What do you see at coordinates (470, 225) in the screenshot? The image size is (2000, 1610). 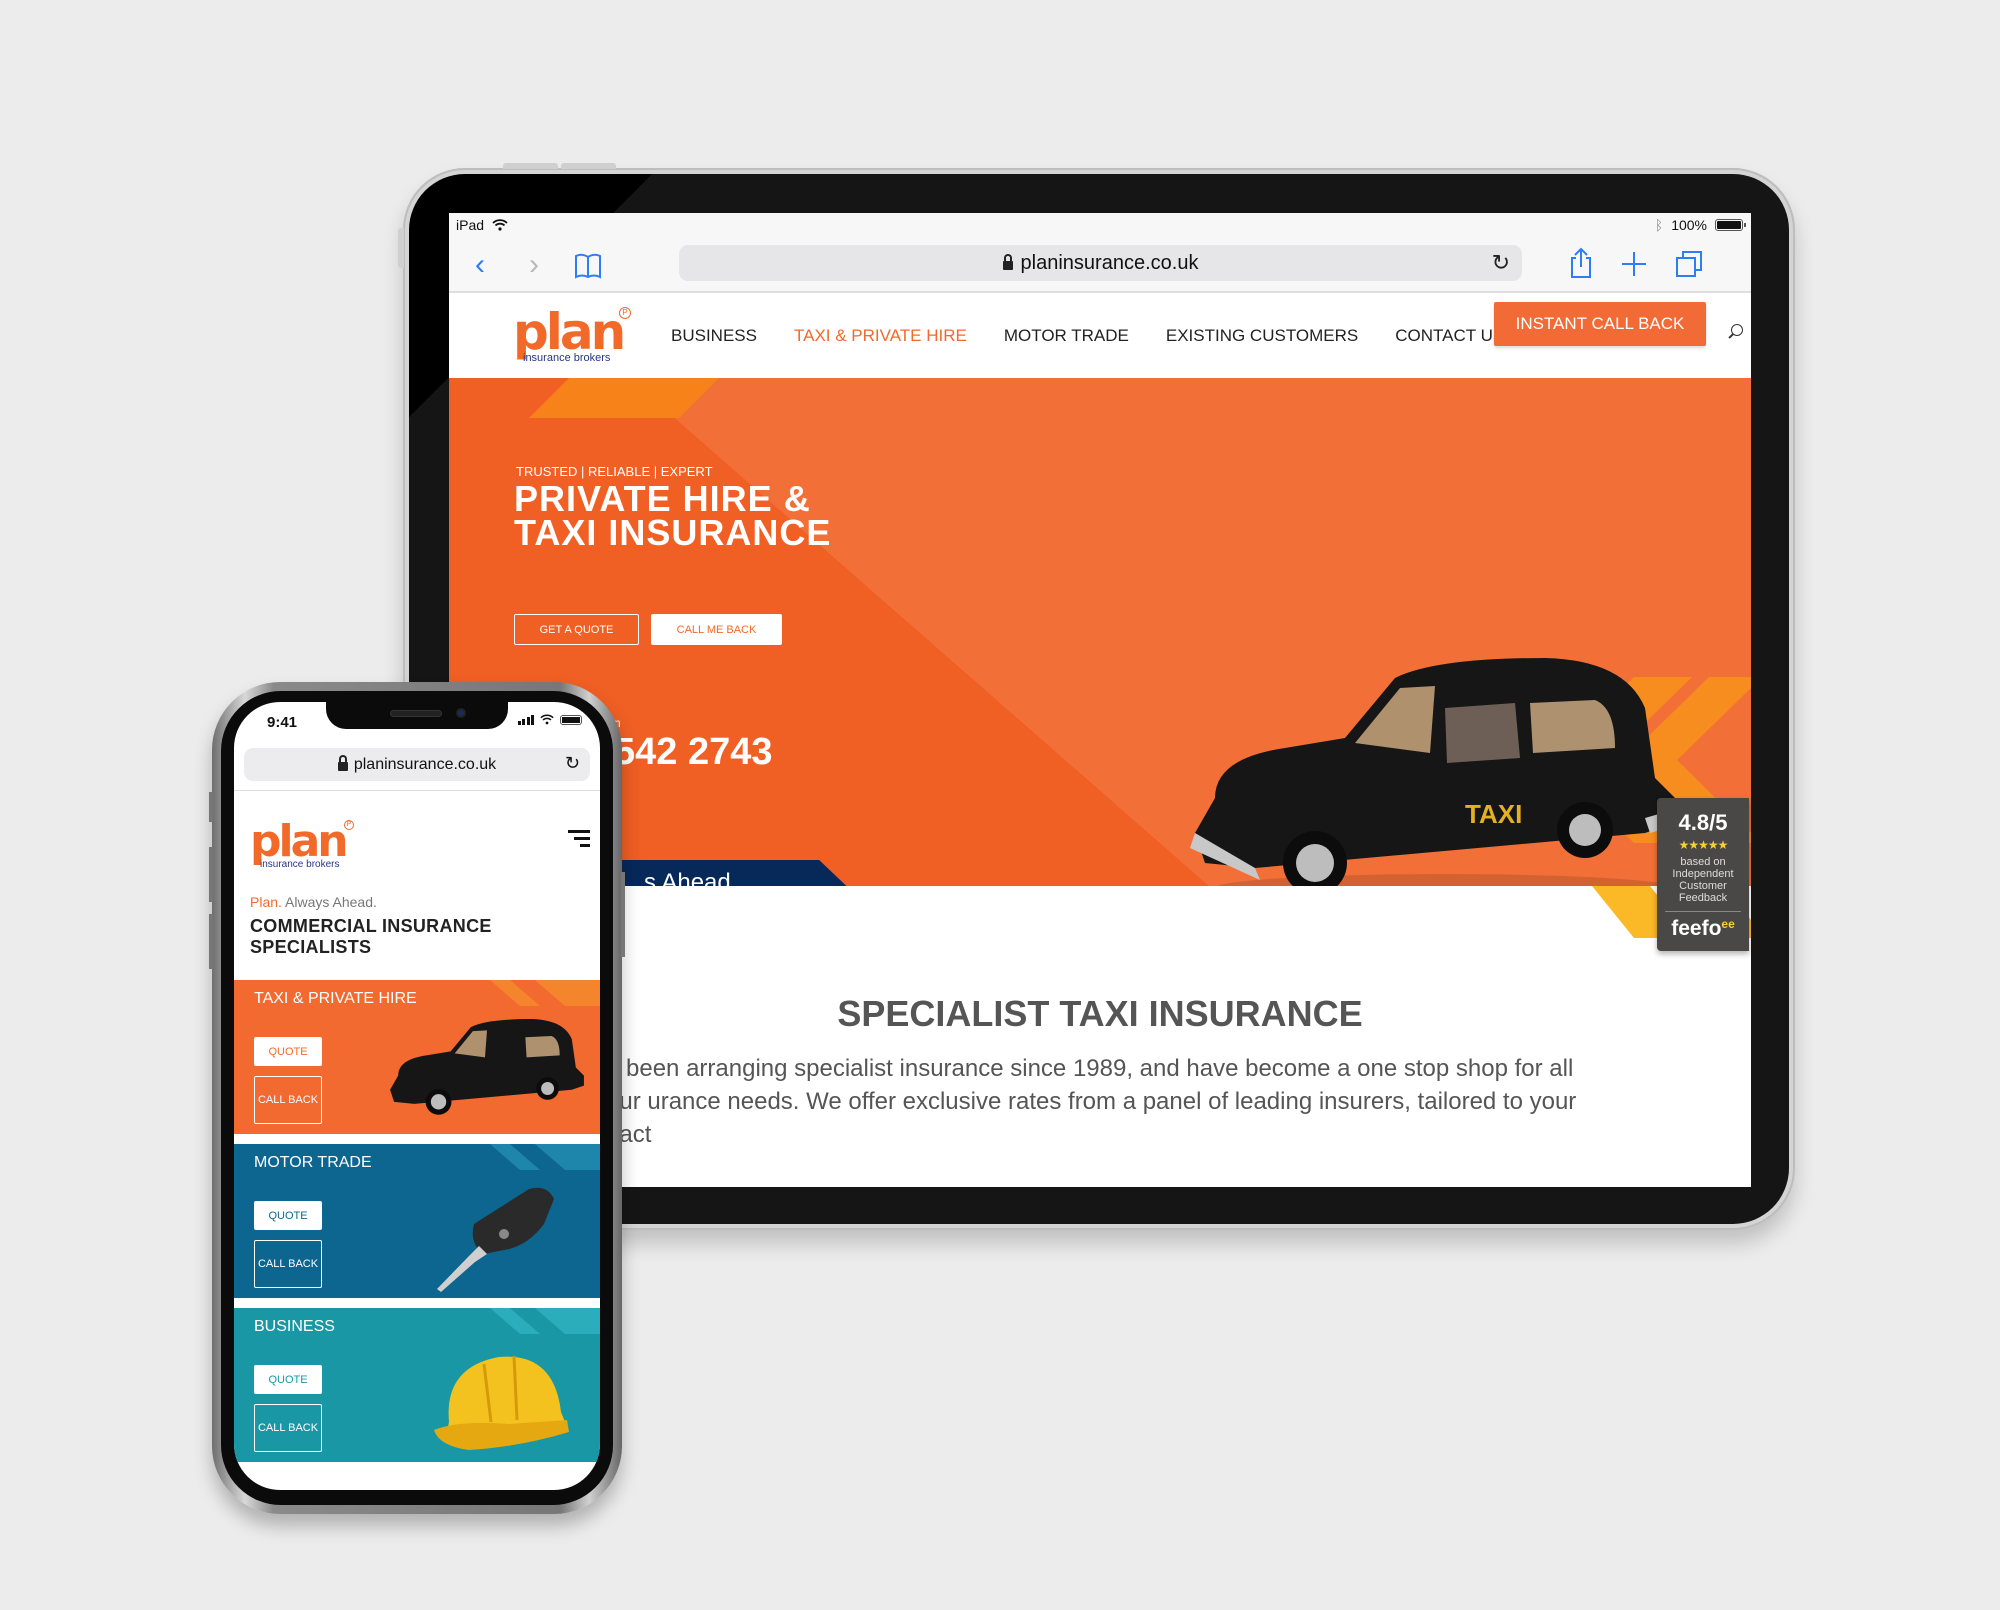 I see `device-name: iPad` at bounding box center [470, 225].